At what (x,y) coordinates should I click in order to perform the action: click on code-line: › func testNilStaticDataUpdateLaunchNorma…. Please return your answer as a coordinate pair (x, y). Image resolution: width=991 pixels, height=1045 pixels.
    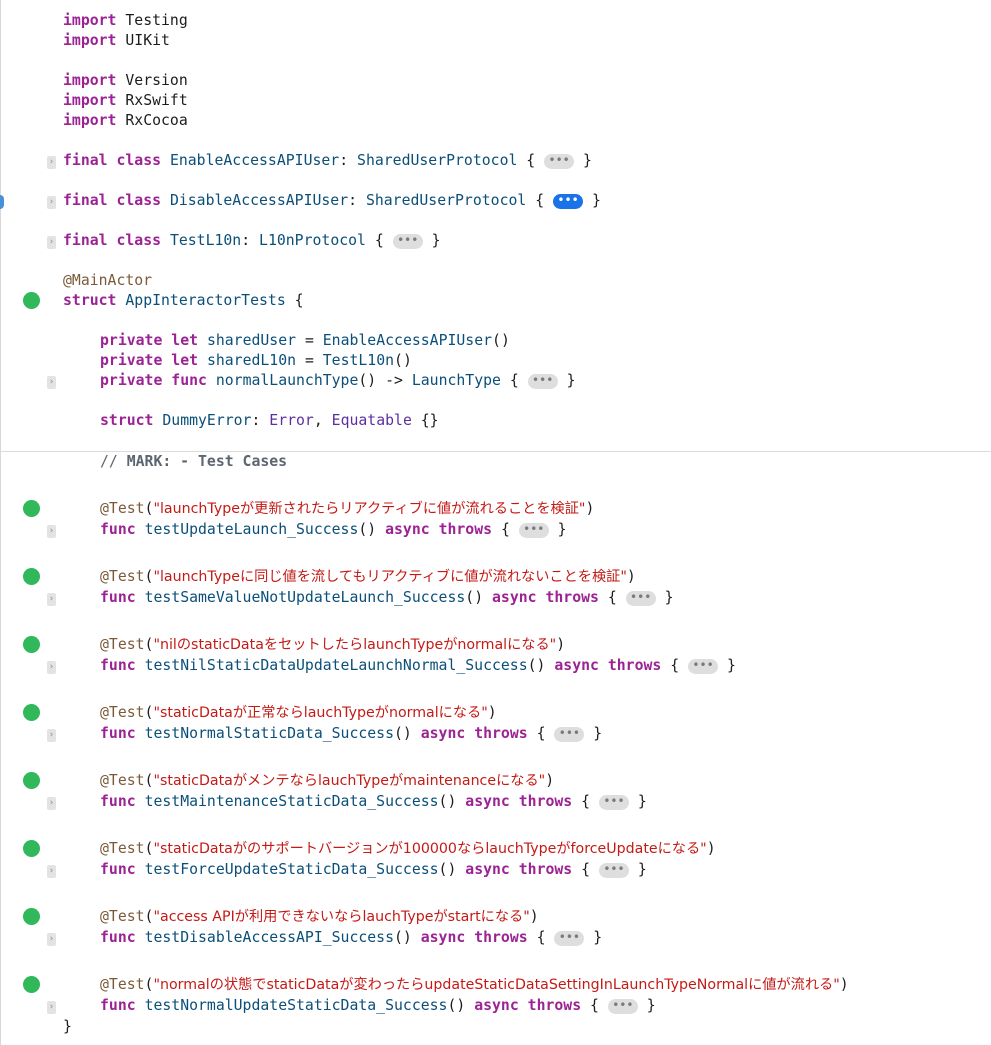
    Looking at the image, I should click on (495, 666).